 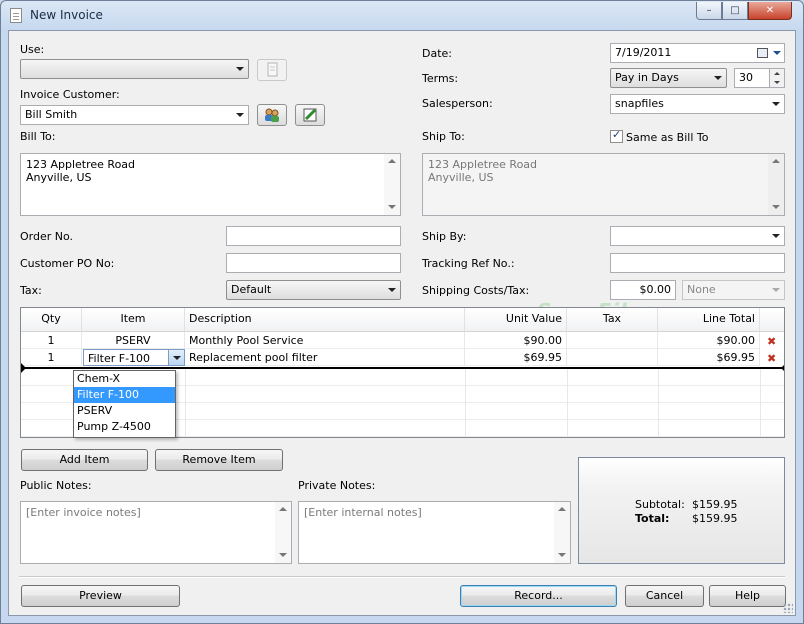 I want to click on salesperson-label: Salesperson:, so click(x=457, y=103).